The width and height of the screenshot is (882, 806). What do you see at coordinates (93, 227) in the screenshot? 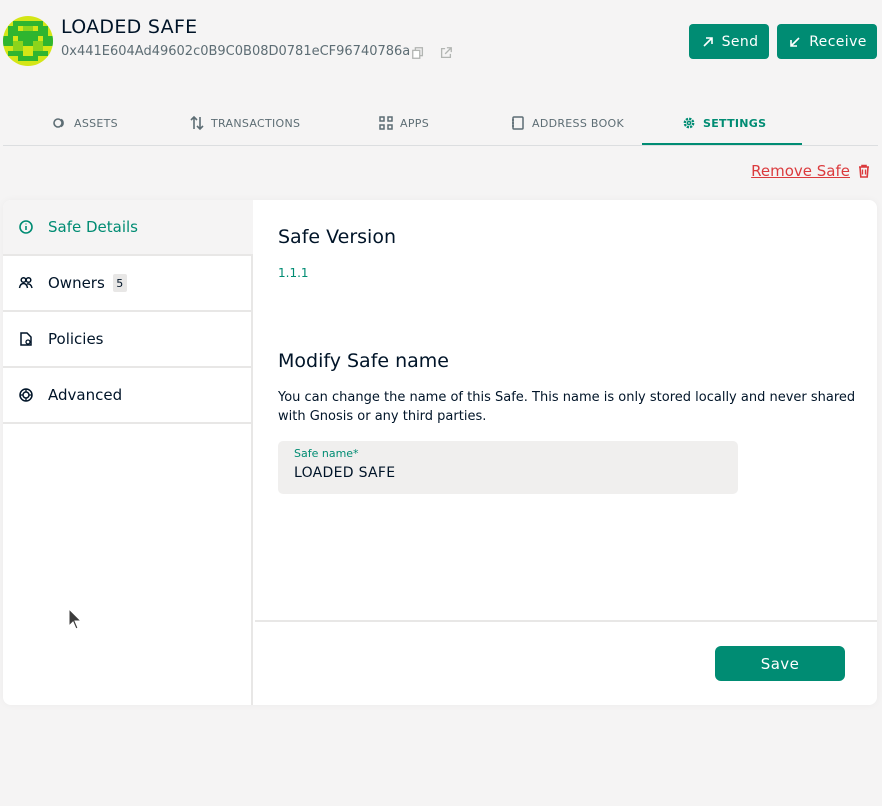
I see `sidebar-item-label: Safe Details` at bounding box center [93, 227].